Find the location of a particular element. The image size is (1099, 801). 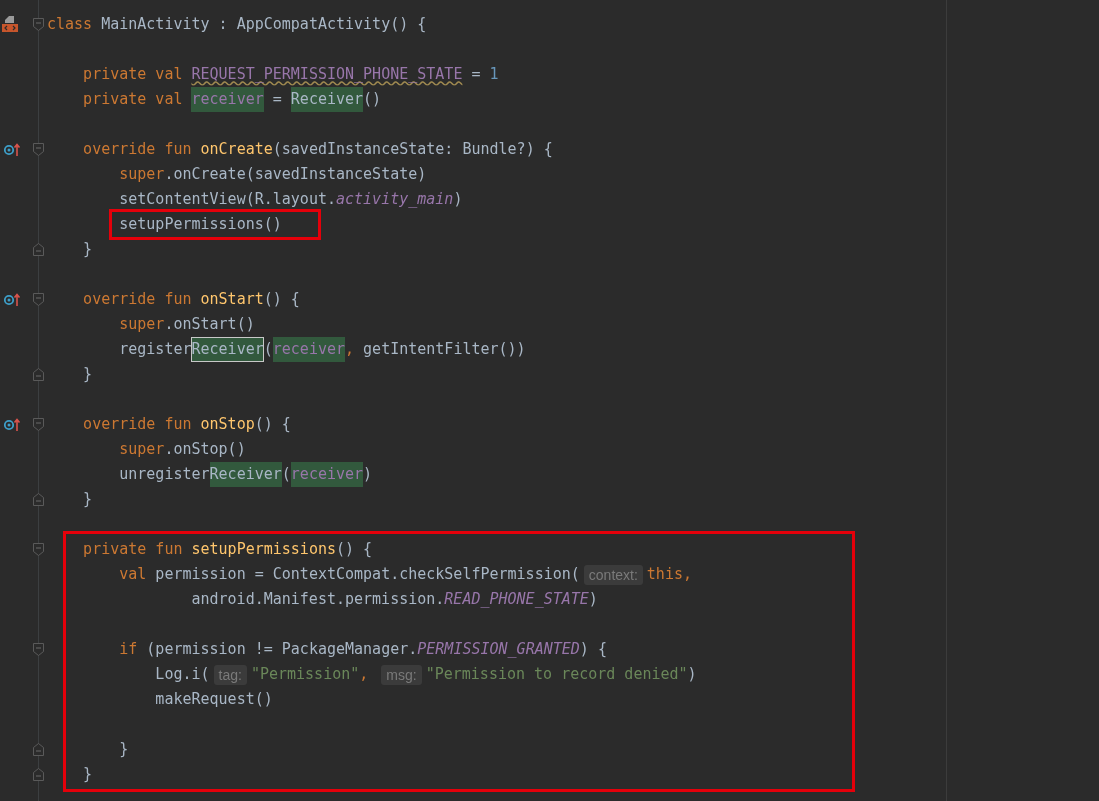

code-token: setupPermissions() is located at coordinates (200, 224).